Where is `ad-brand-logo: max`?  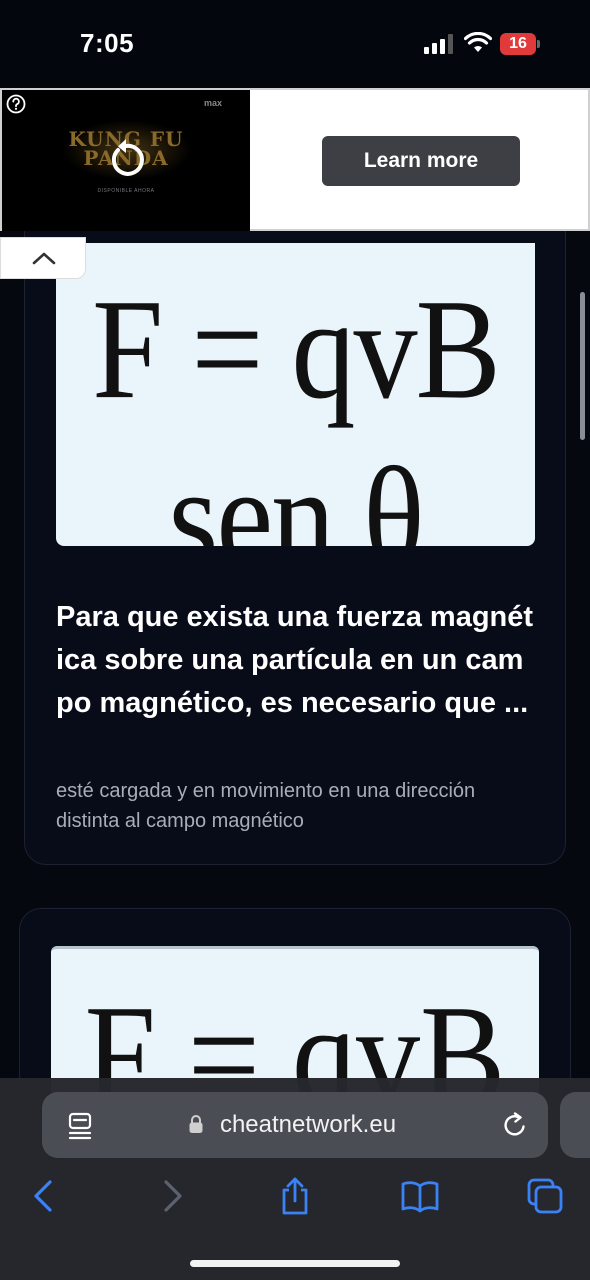 ad-brand-logo: max is located at coordinates (213, 103).